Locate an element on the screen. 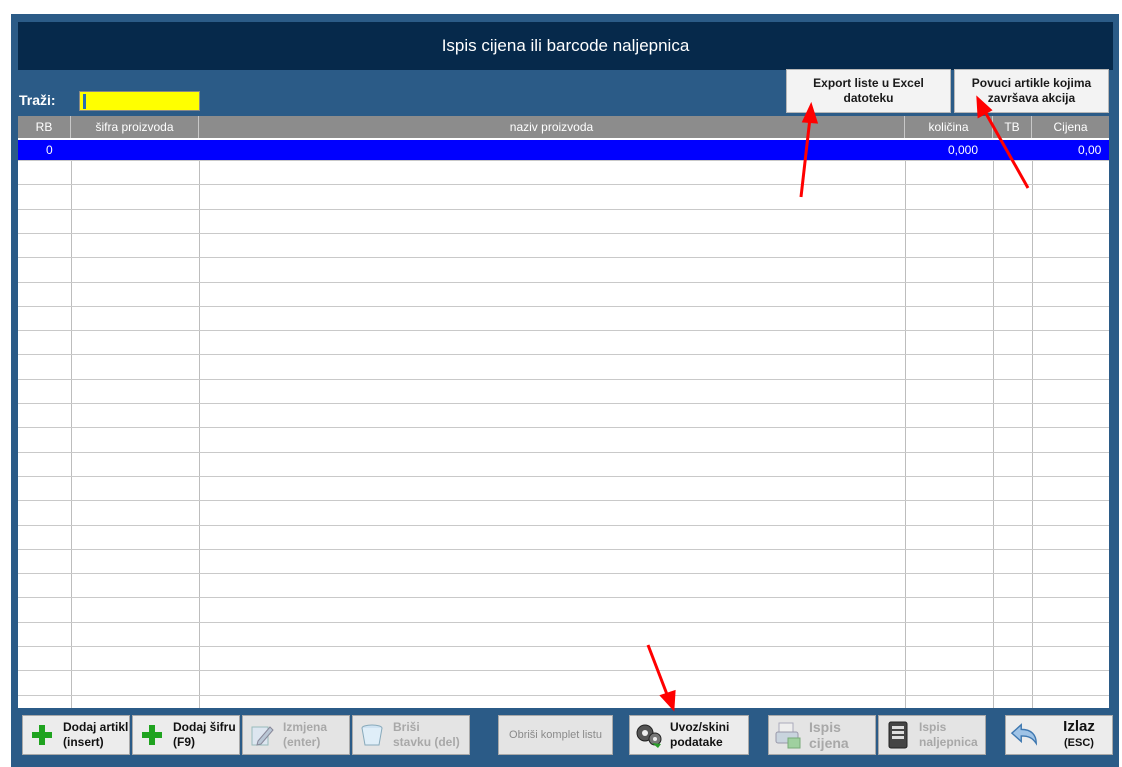 The height and width of the screenshot is (767, 1122). annotation-arrowhead-pull is located at coordinates (984, 107).